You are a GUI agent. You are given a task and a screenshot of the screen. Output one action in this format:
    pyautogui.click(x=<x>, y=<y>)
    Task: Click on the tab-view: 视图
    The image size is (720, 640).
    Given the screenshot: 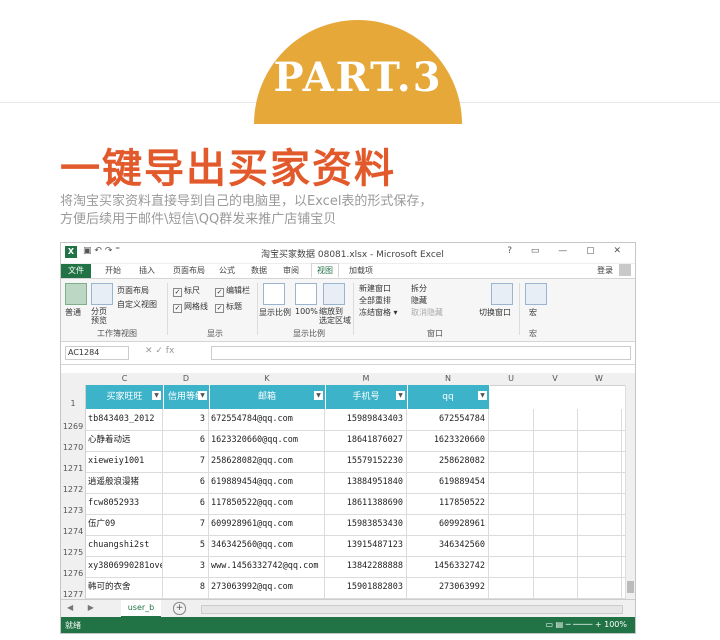 What is the action you would take?
    pyautogui.click(x=325, y=270)
    